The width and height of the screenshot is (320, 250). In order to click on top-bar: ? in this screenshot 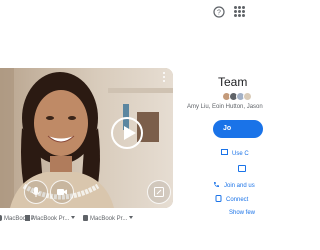, I will do `click(125, 15)`.